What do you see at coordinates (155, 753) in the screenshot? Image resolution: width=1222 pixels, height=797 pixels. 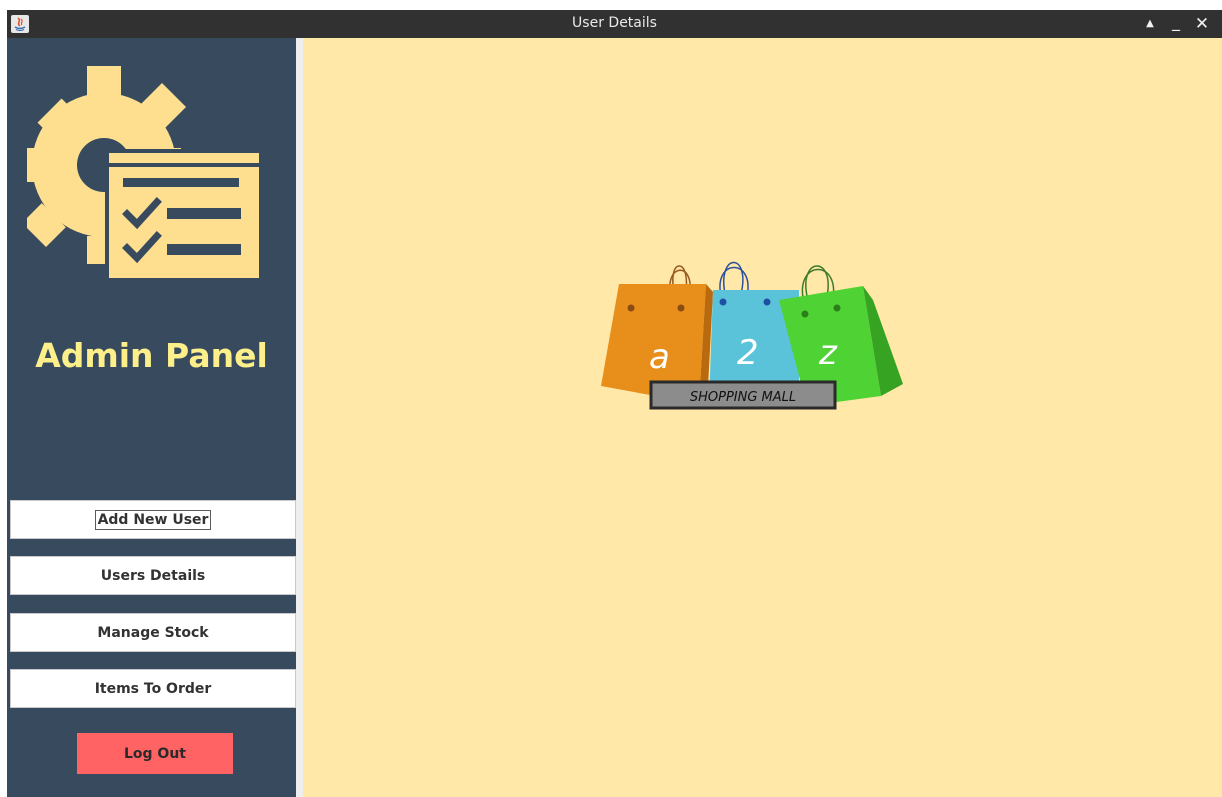 I see `log-out-button: Log Out` at bounding box center [155, 753].